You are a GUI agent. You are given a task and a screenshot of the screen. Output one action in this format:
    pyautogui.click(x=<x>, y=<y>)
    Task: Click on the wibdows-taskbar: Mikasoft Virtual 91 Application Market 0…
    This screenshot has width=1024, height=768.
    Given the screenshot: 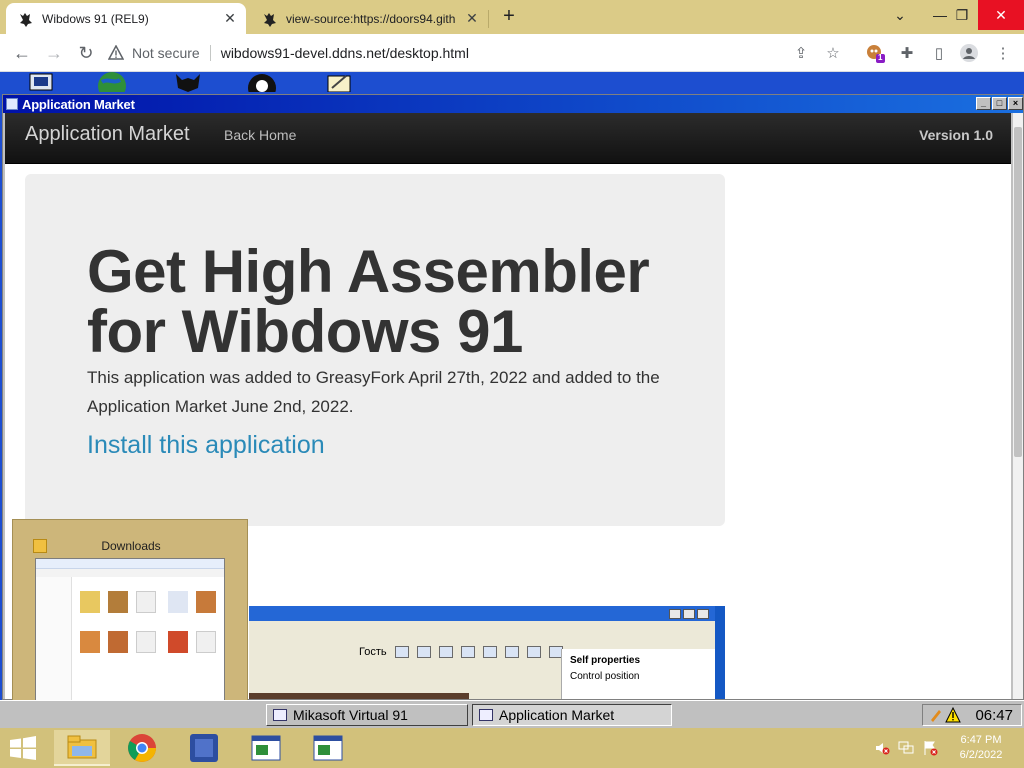 What is the action you would take?
    pyautogui.click(x=512, y=714)
    